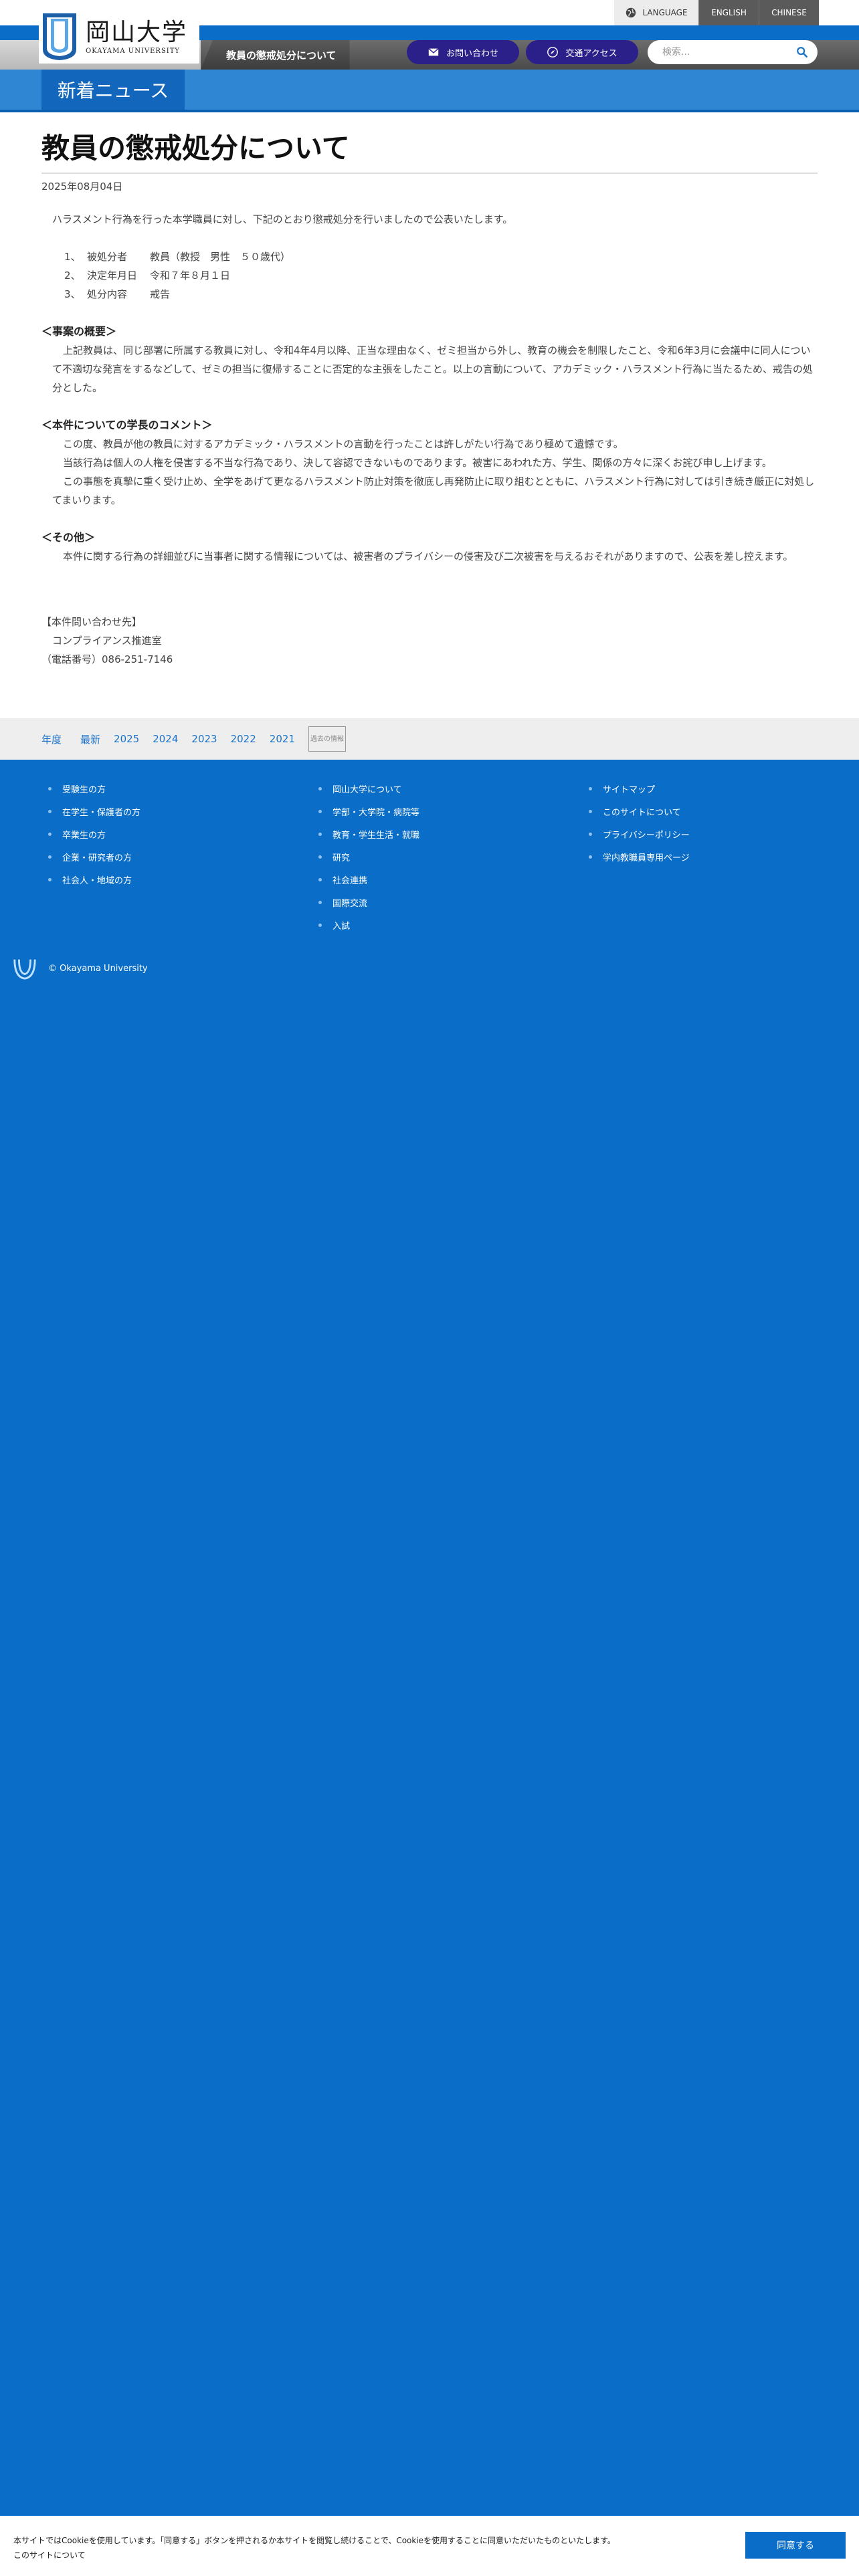 The width and height of the screenshot is (859, 2576). I want to click on inquiry-department: コンプライアンス推進室, so click(107, 641).